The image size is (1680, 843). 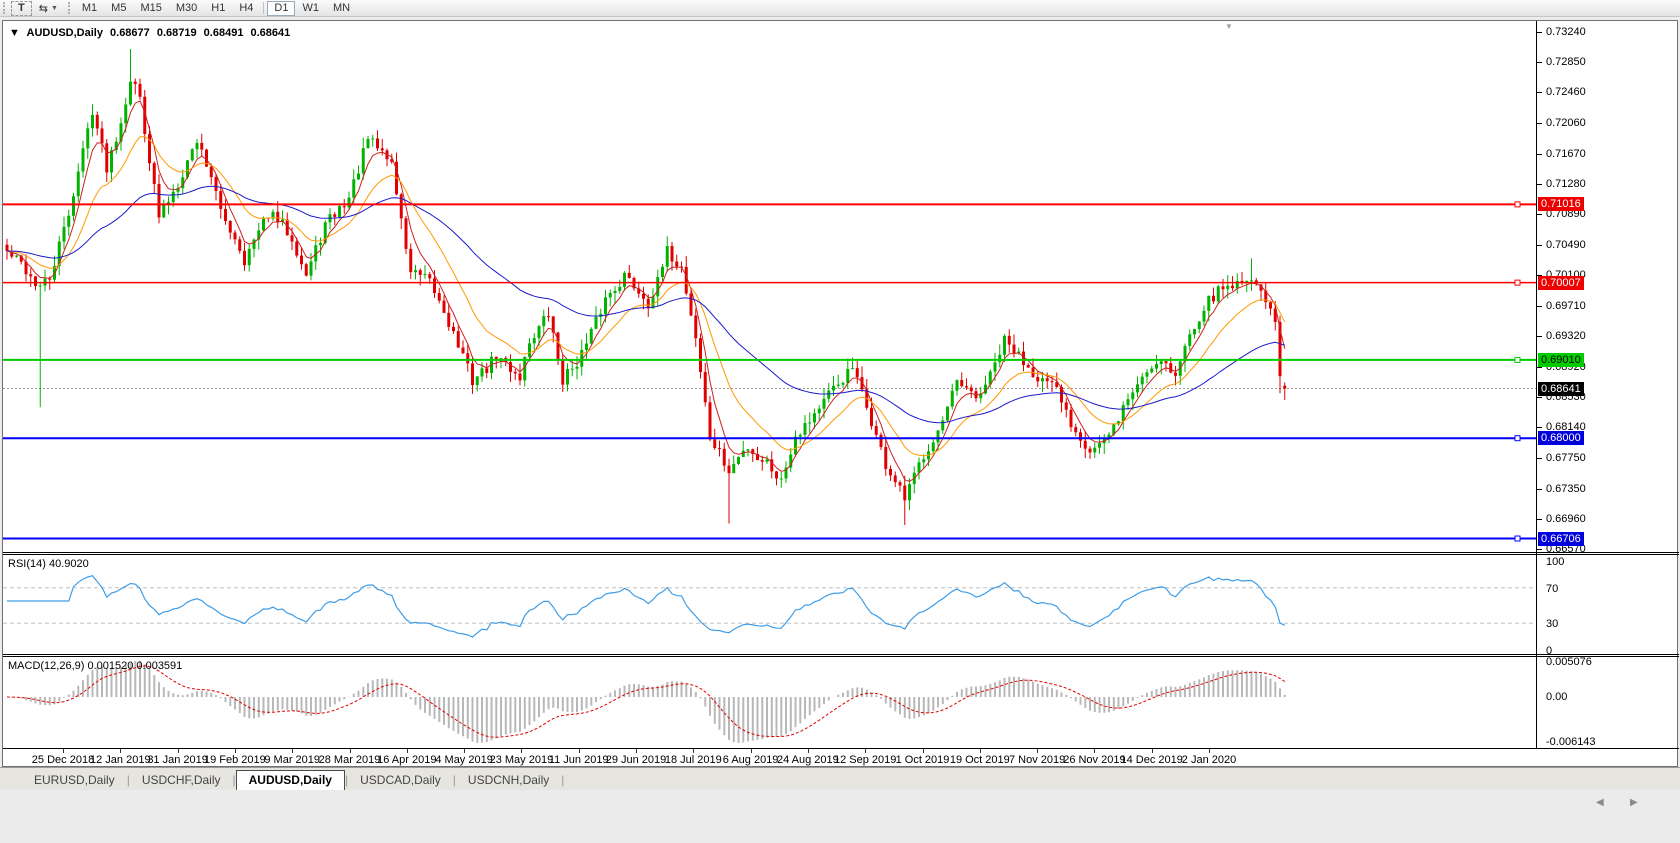 I want to click on rsi-axis-label: 30, so click(x=1552, y=624).